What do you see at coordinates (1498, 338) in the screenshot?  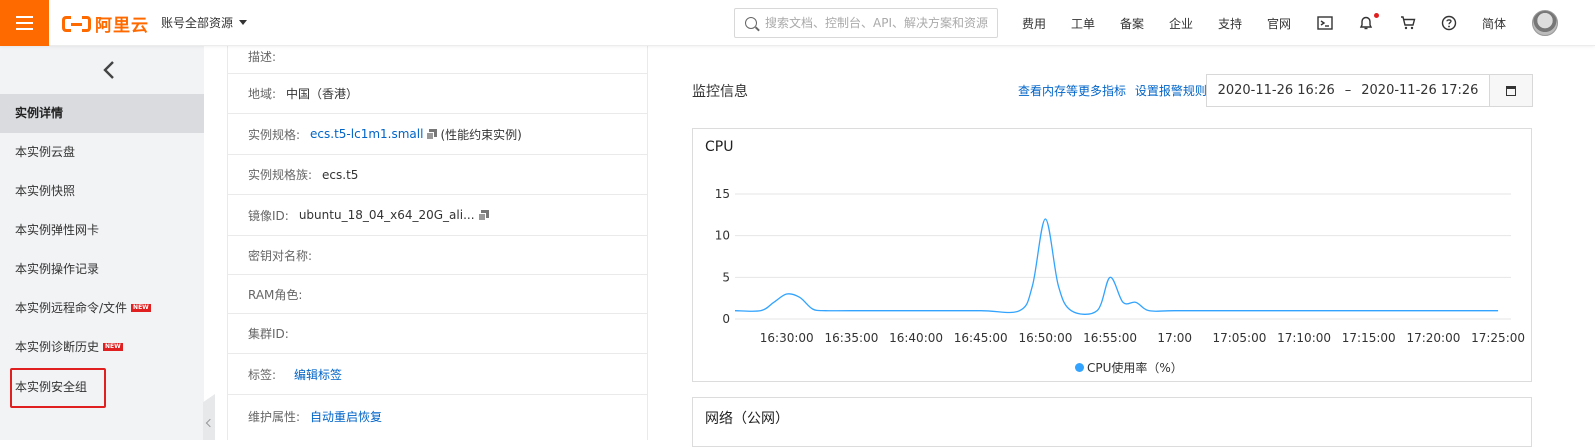 I see `x-tick-label: 17:25:00` at bounding box center [1498, 338].